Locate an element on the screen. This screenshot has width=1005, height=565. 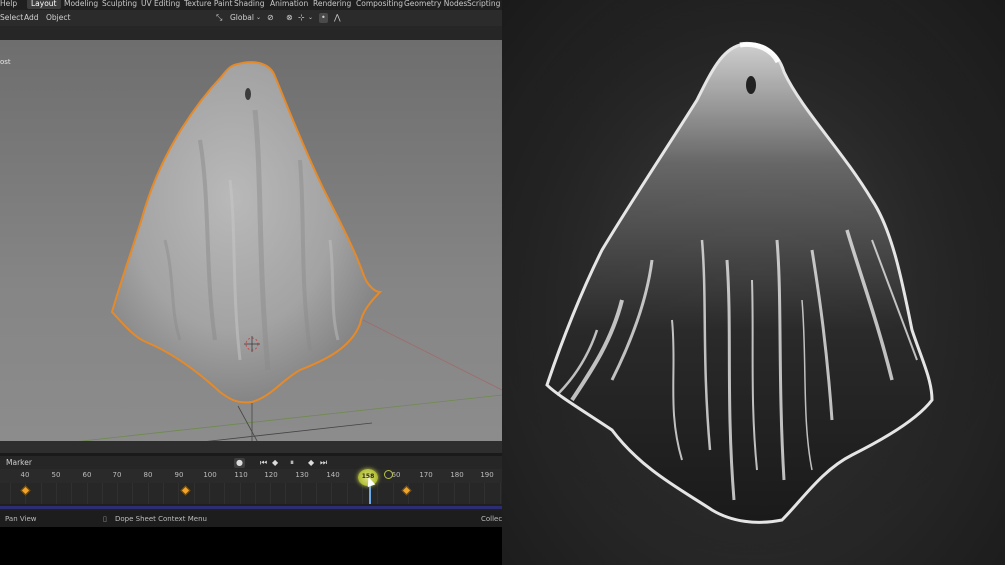
ruler-tick: 80 is located at coordinates (148, 475).